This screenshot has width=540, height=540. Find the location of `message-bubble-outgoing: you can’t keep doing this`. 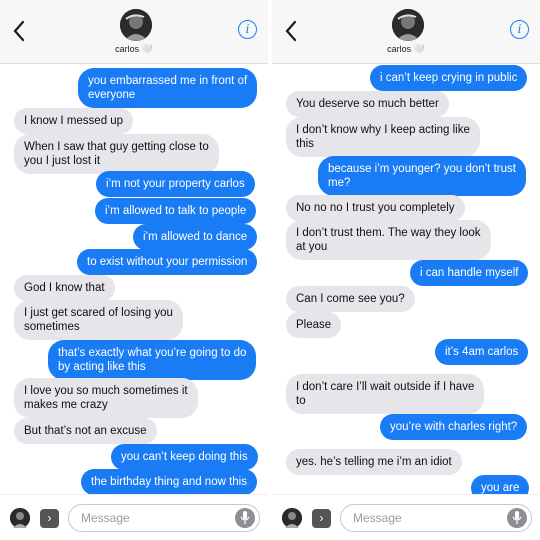

message-bubble-outgoing: you can’t keep doing this is located at coordinates (184, 457).